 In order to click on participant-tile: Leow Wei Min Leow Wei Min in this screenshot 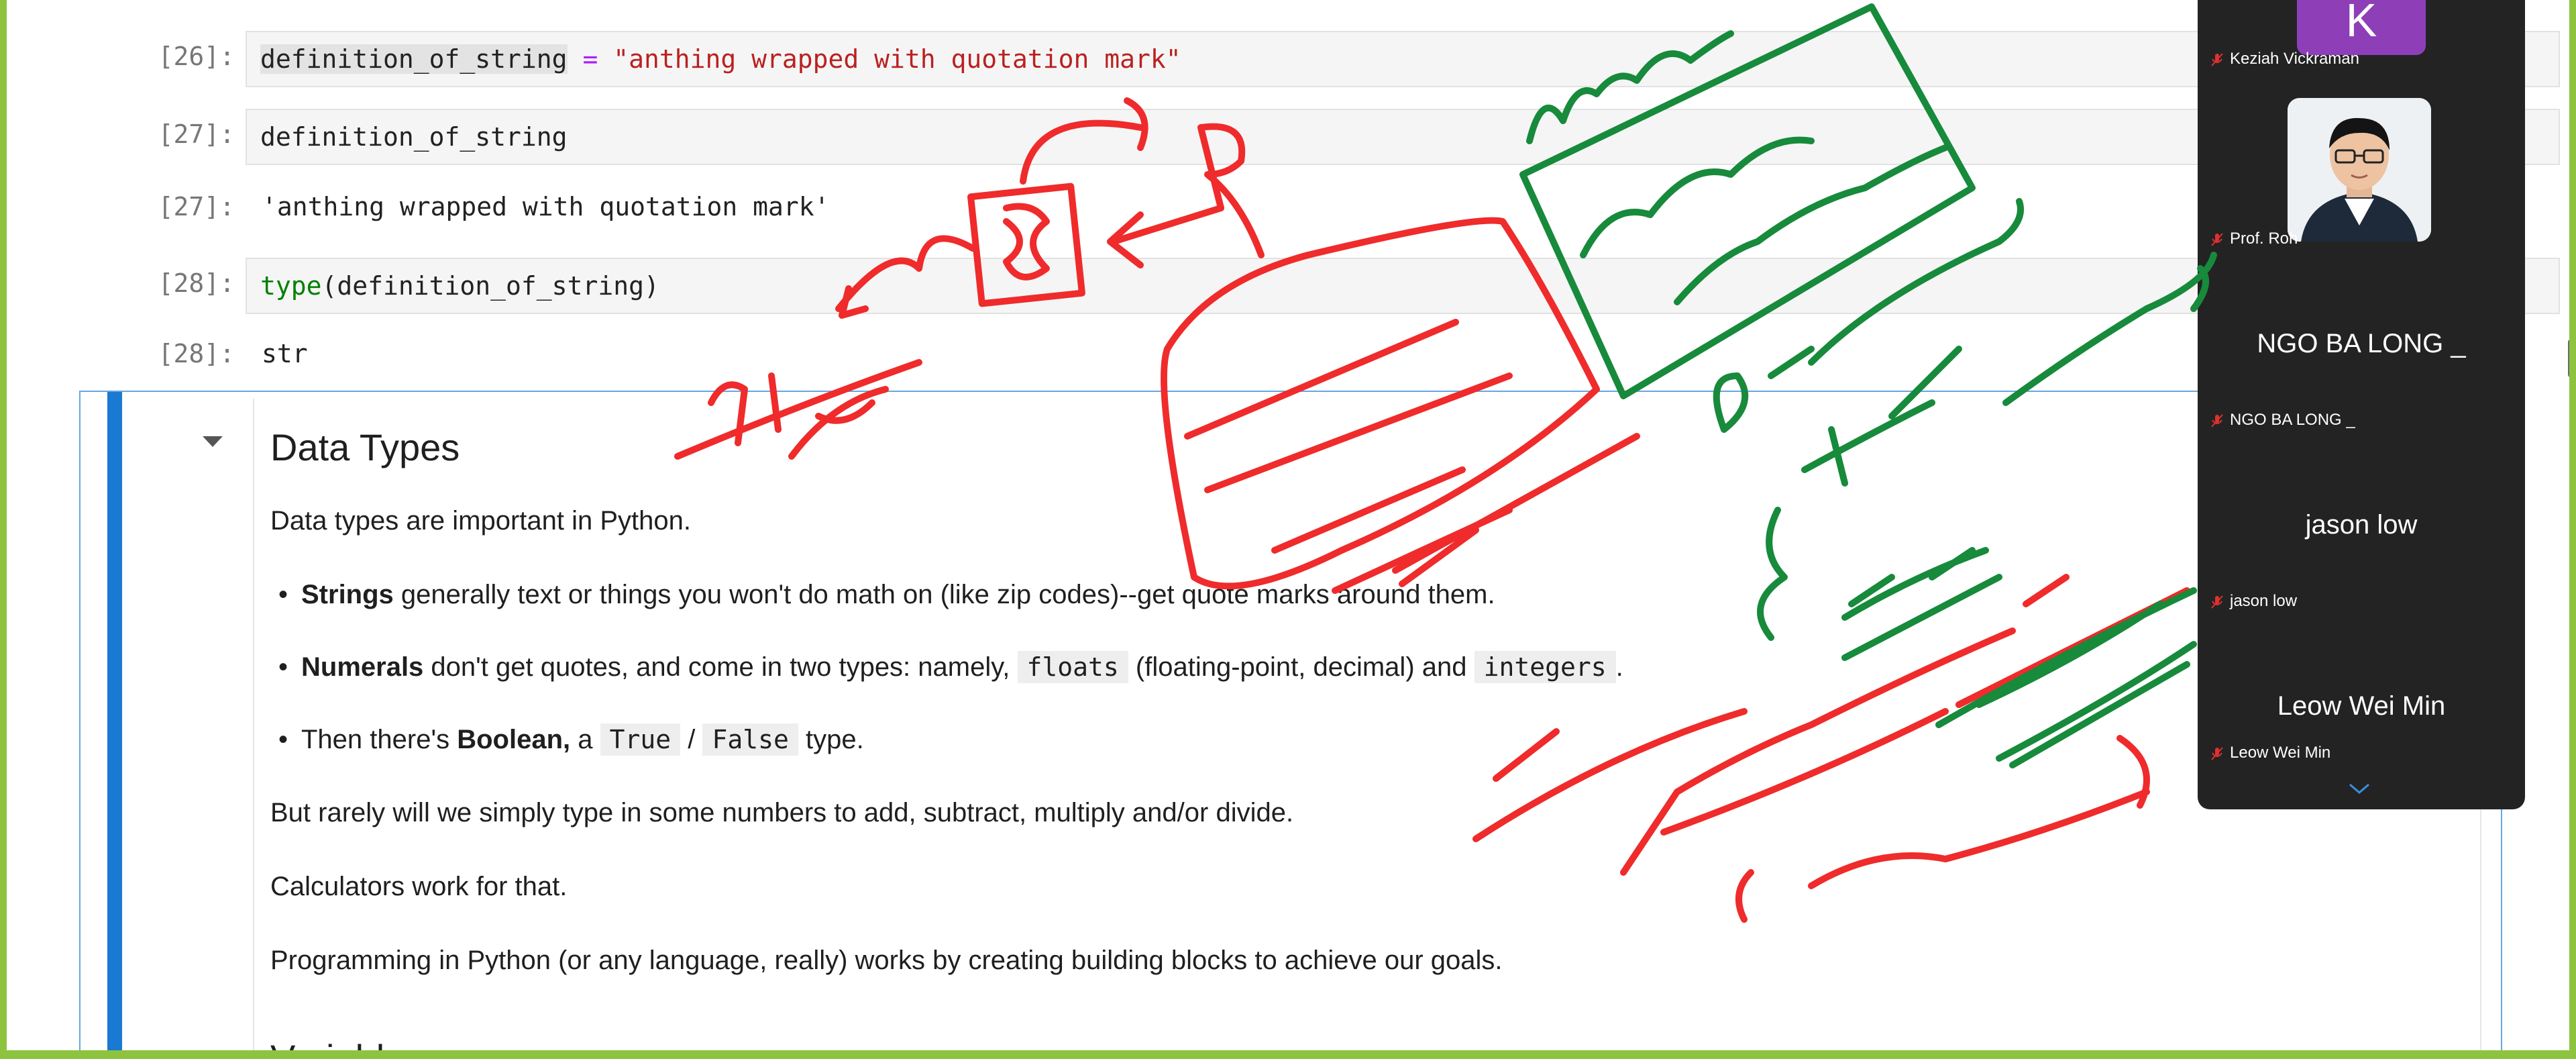, I will do `click(2361, 715)`.